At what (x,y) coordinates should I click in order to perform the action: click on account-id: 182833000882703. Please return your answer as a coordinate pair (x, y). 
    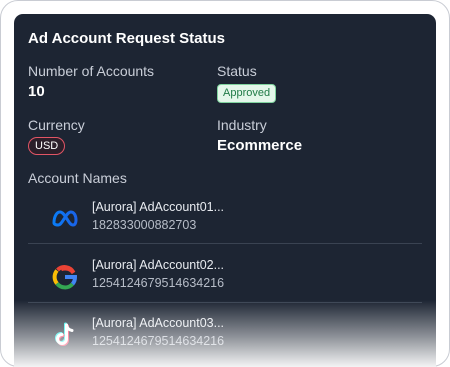
    Looking at the image, I should click on (144, 225).